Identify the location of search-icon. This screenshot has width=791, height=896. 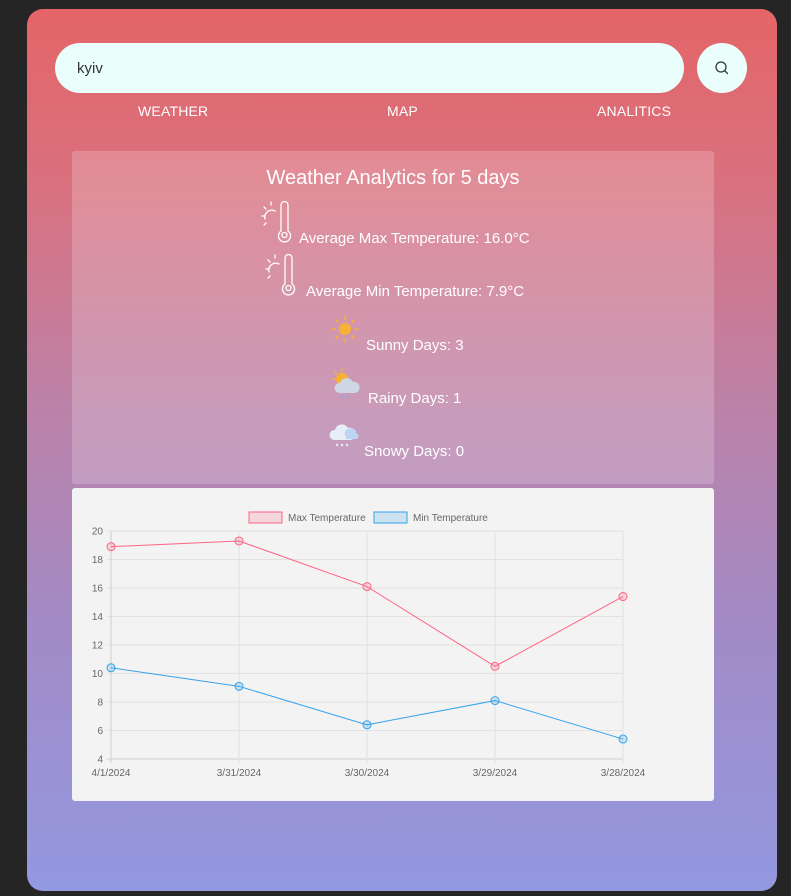
(722, 68).